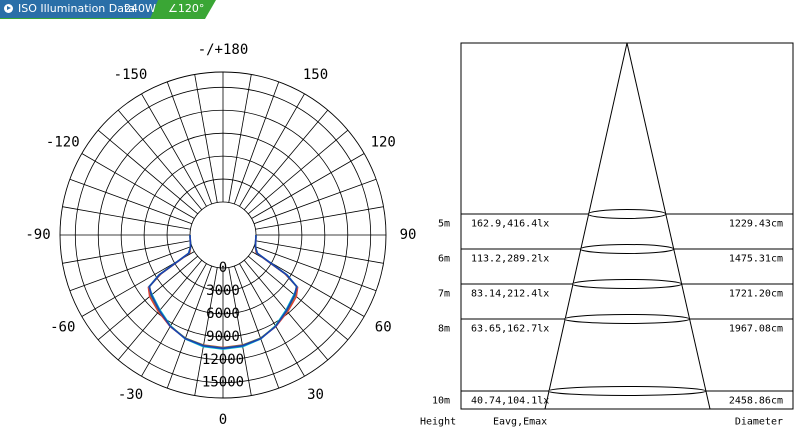  I want to click on row-diameter: 1475.31cm, so click(756, 259).